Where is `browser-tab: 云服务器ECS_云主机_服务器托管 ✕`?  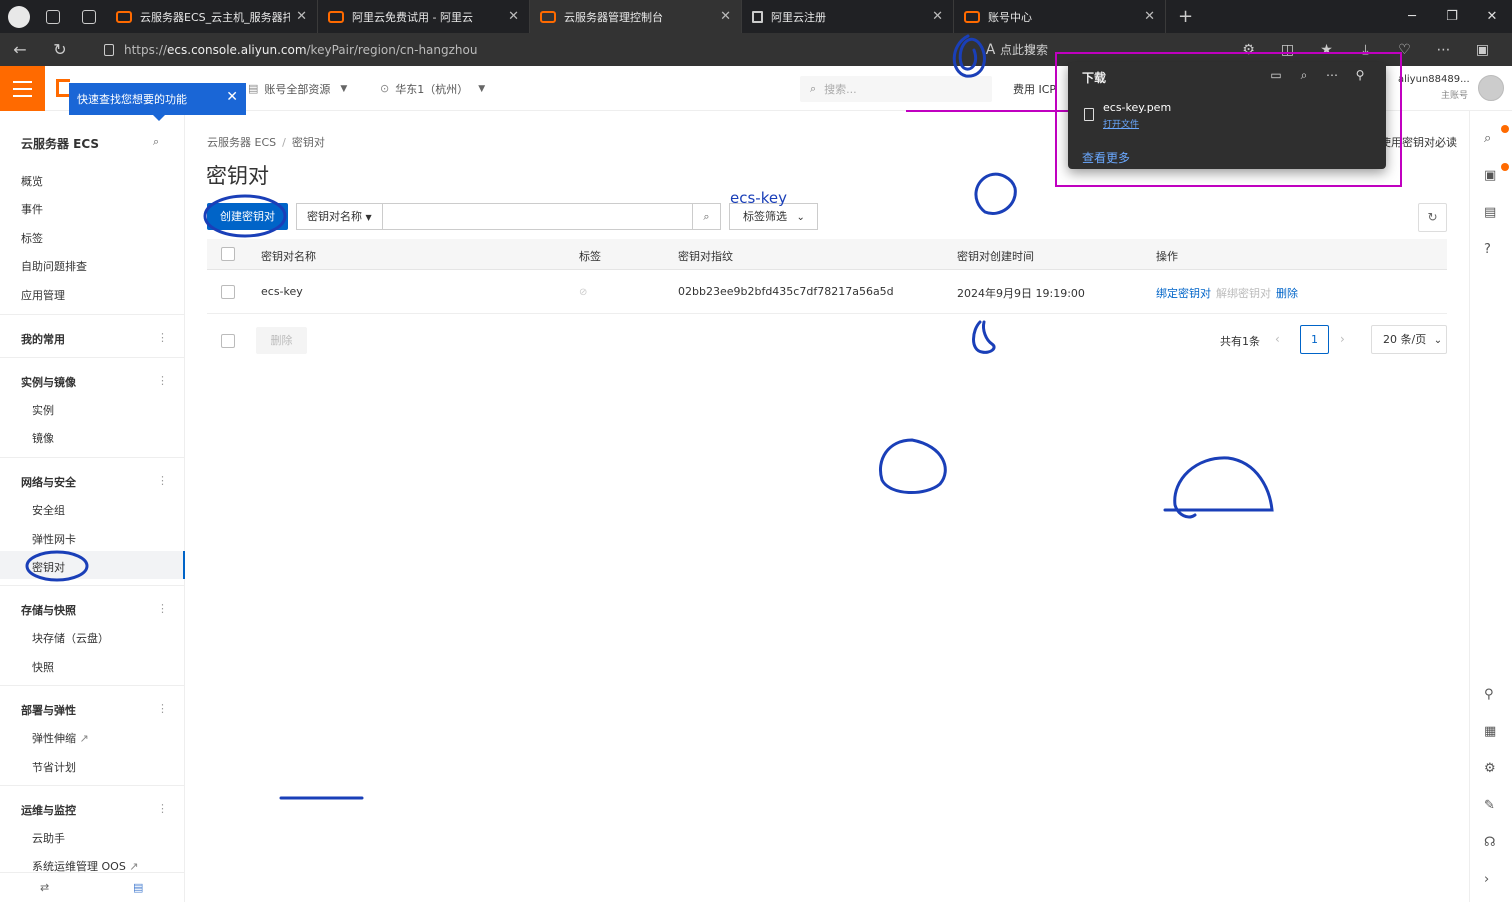 browser-tab: 云服务器ECS_云主机_服务器托管 ✕ is located at coordinates (212, 16).